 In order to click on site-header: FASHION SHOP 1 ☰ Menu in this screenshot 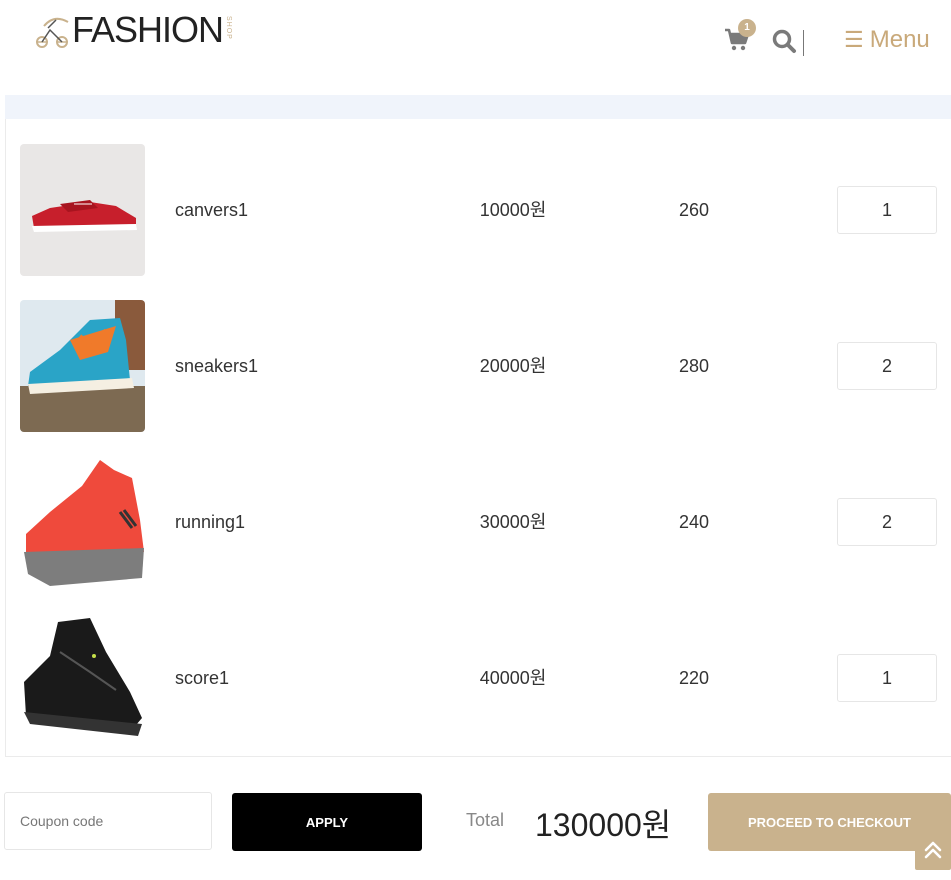, I will do `click(475, 47)`.